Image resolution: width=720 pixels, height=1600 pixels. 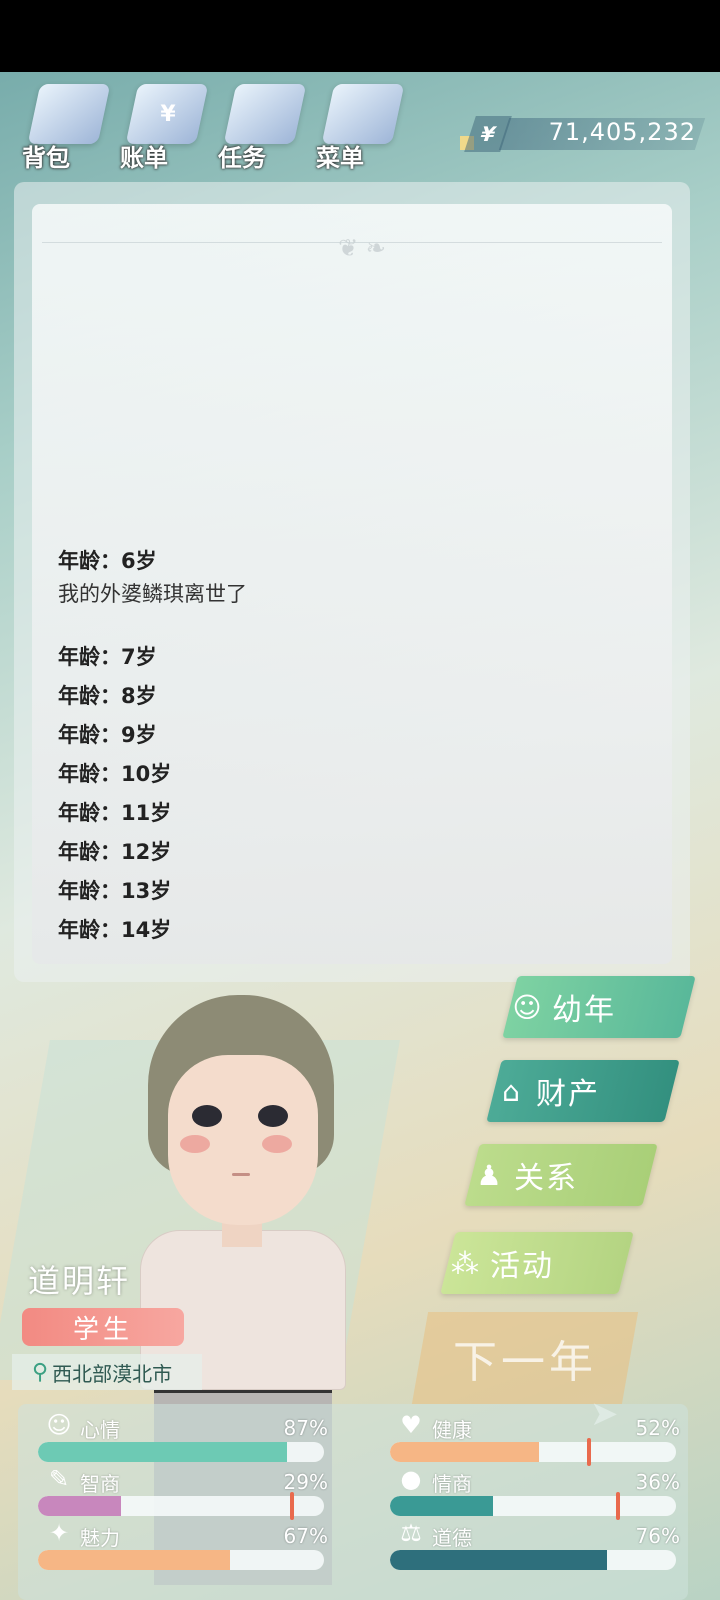 I want to click on assets-label: 财产, so click(x=568, y=1094).